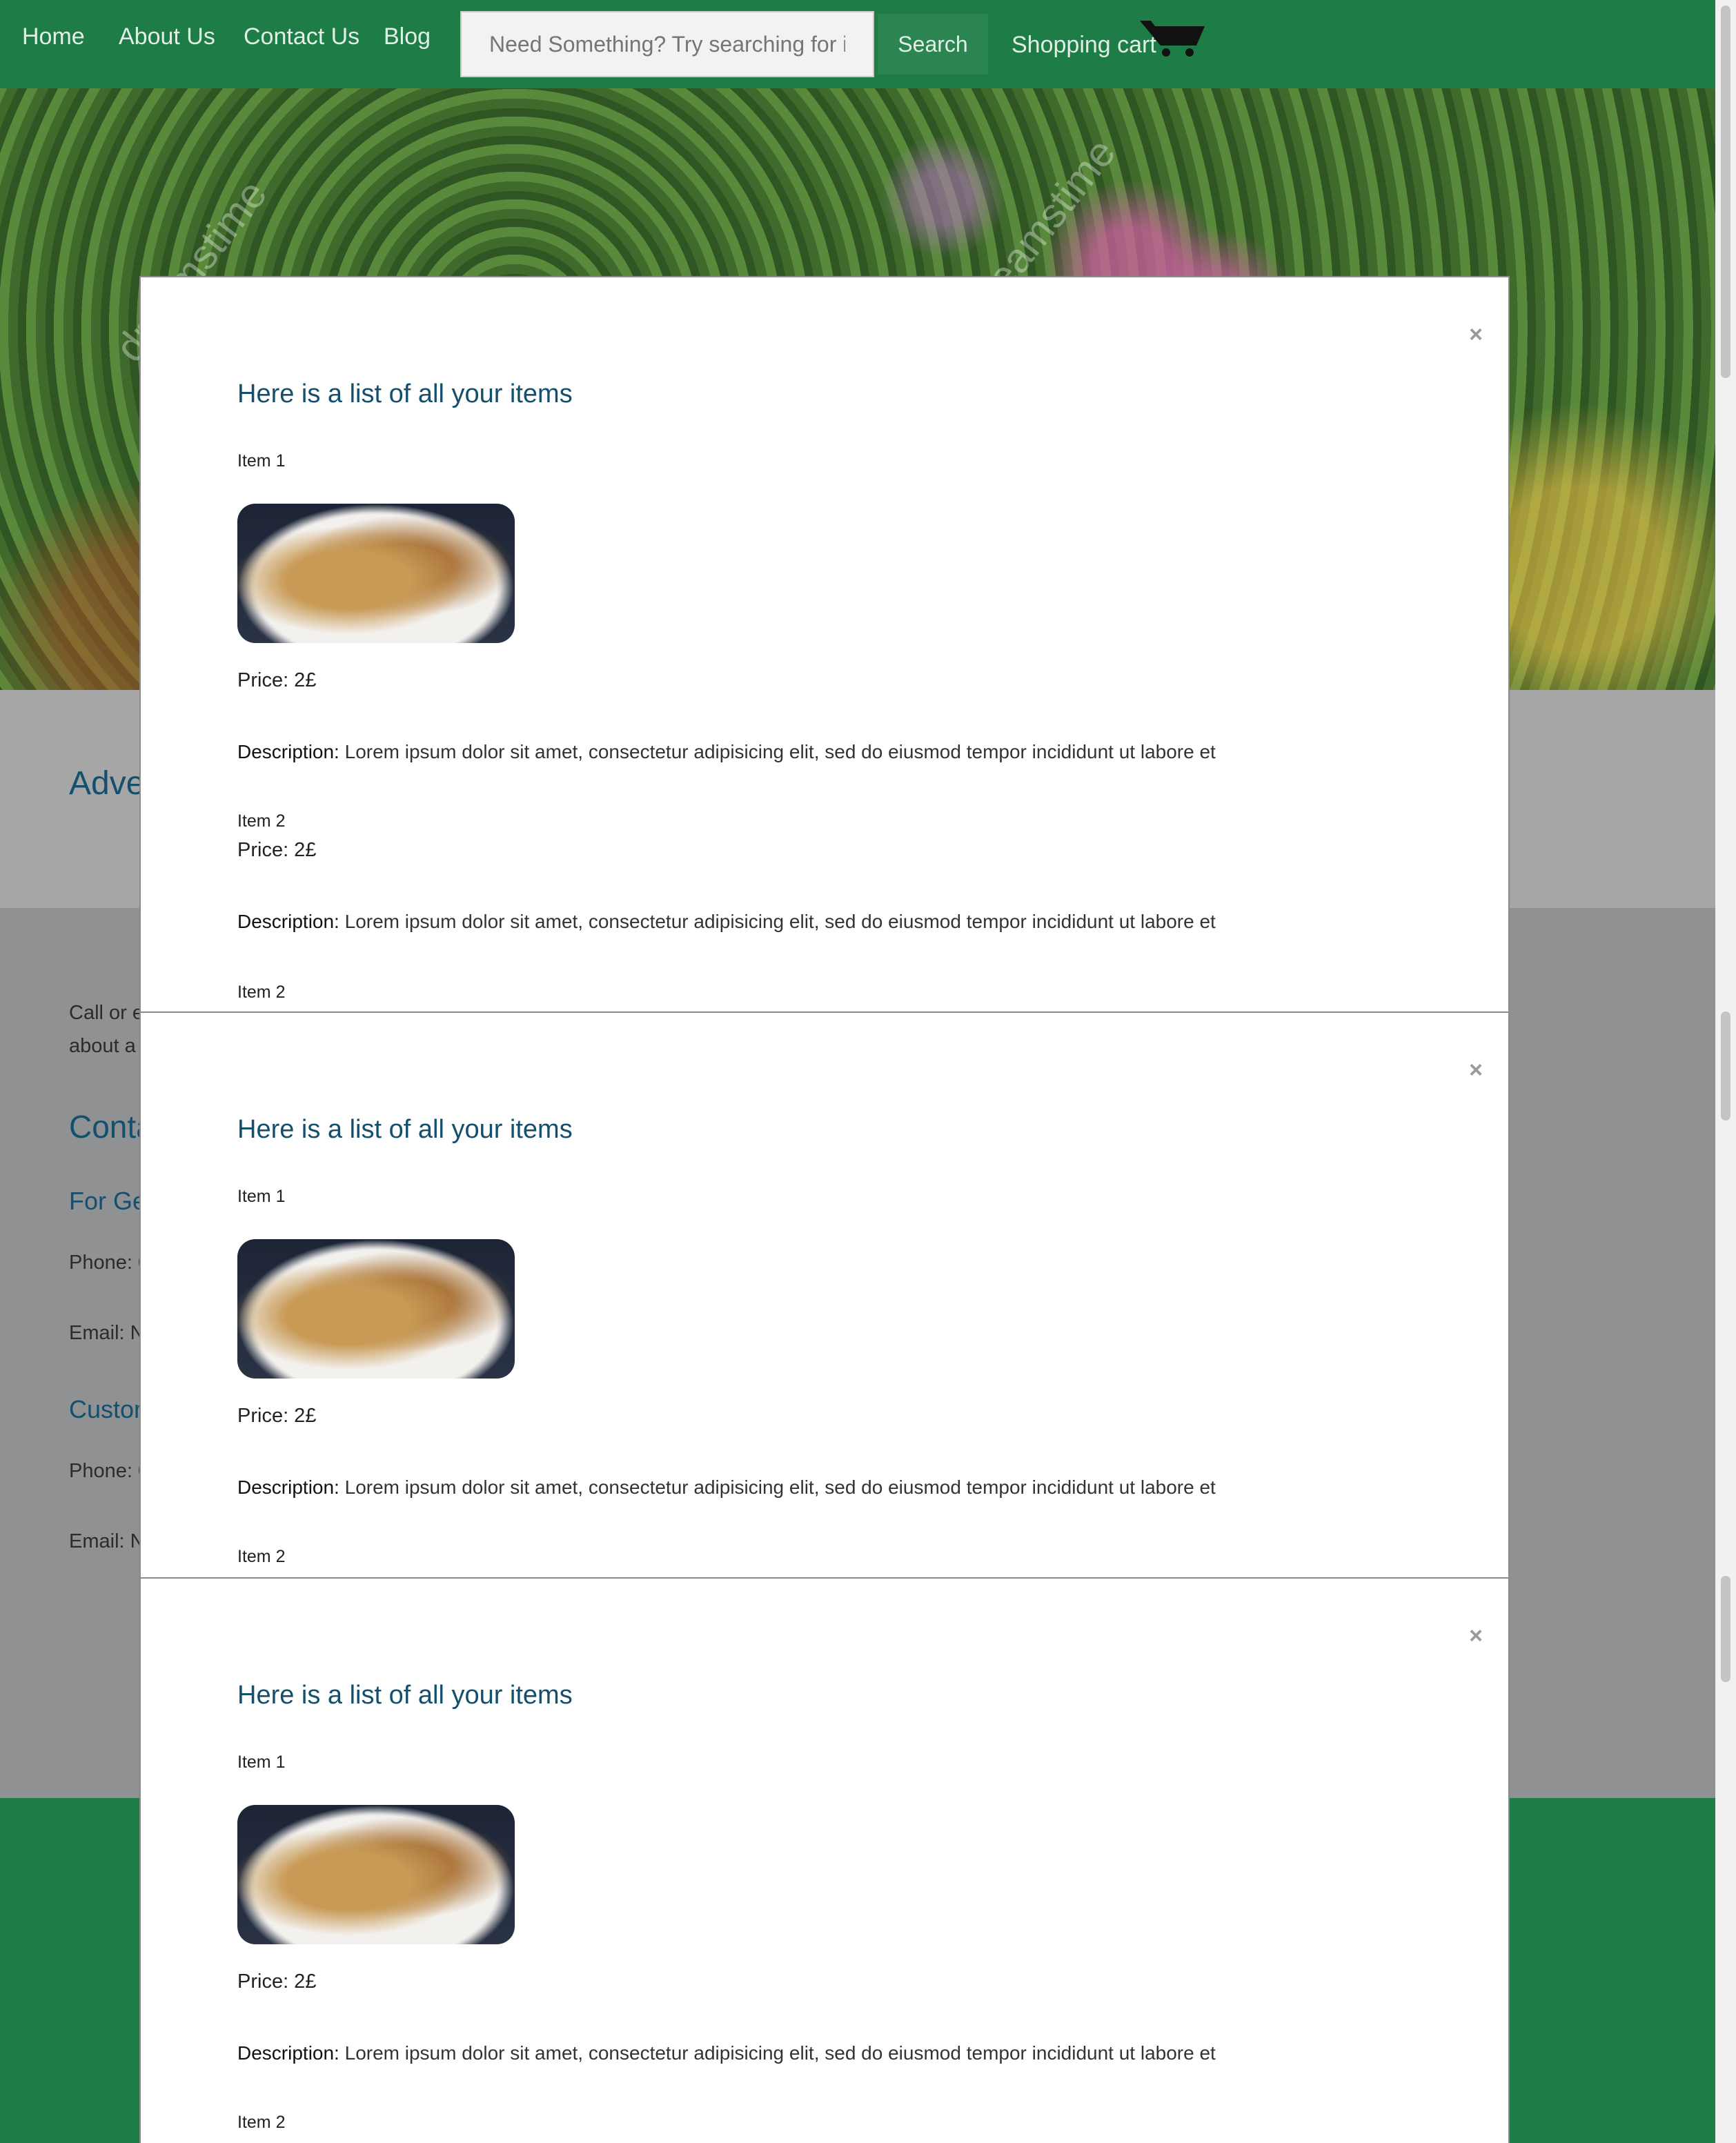  I want to click on nav-home-link: Home, so click(54, 36).